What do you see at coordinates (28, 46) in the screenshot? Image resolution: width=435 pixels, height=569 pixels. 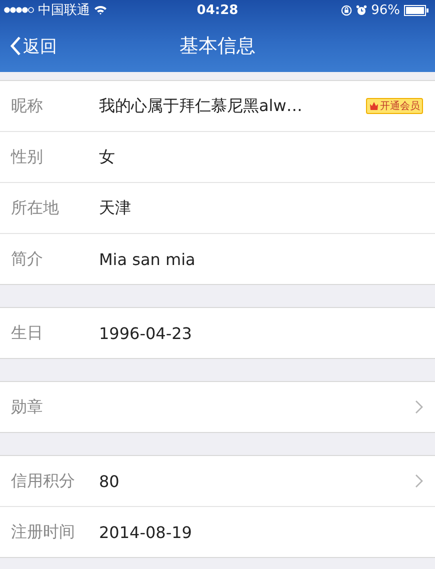 I see `back-button: 返回` at bounding box center [28, 46].